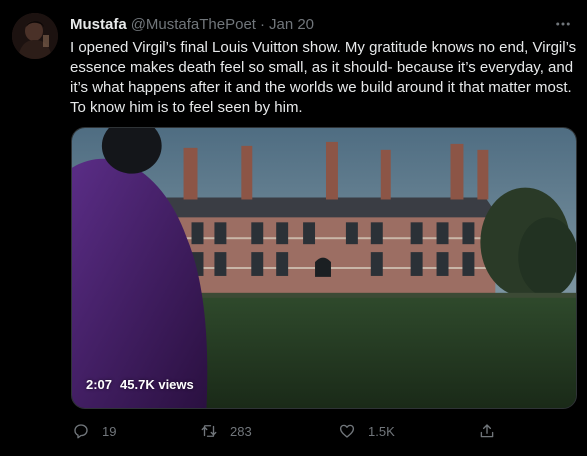 Image resolution: width=587 pixels, height=456 pixels. I want to click on share-button, so click(487, 431).